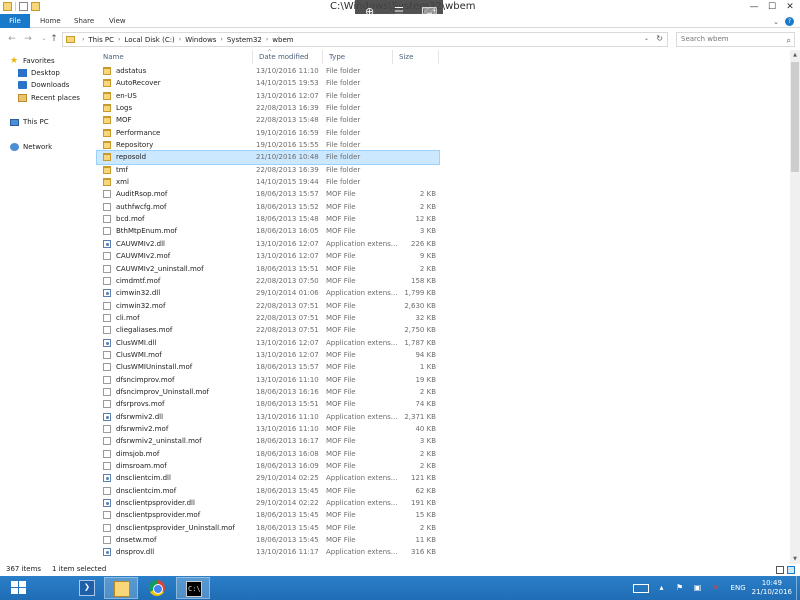 This screenshot has height=600, width=800. I want to click on taskbar-powershell: ❯, so click(87, 588).